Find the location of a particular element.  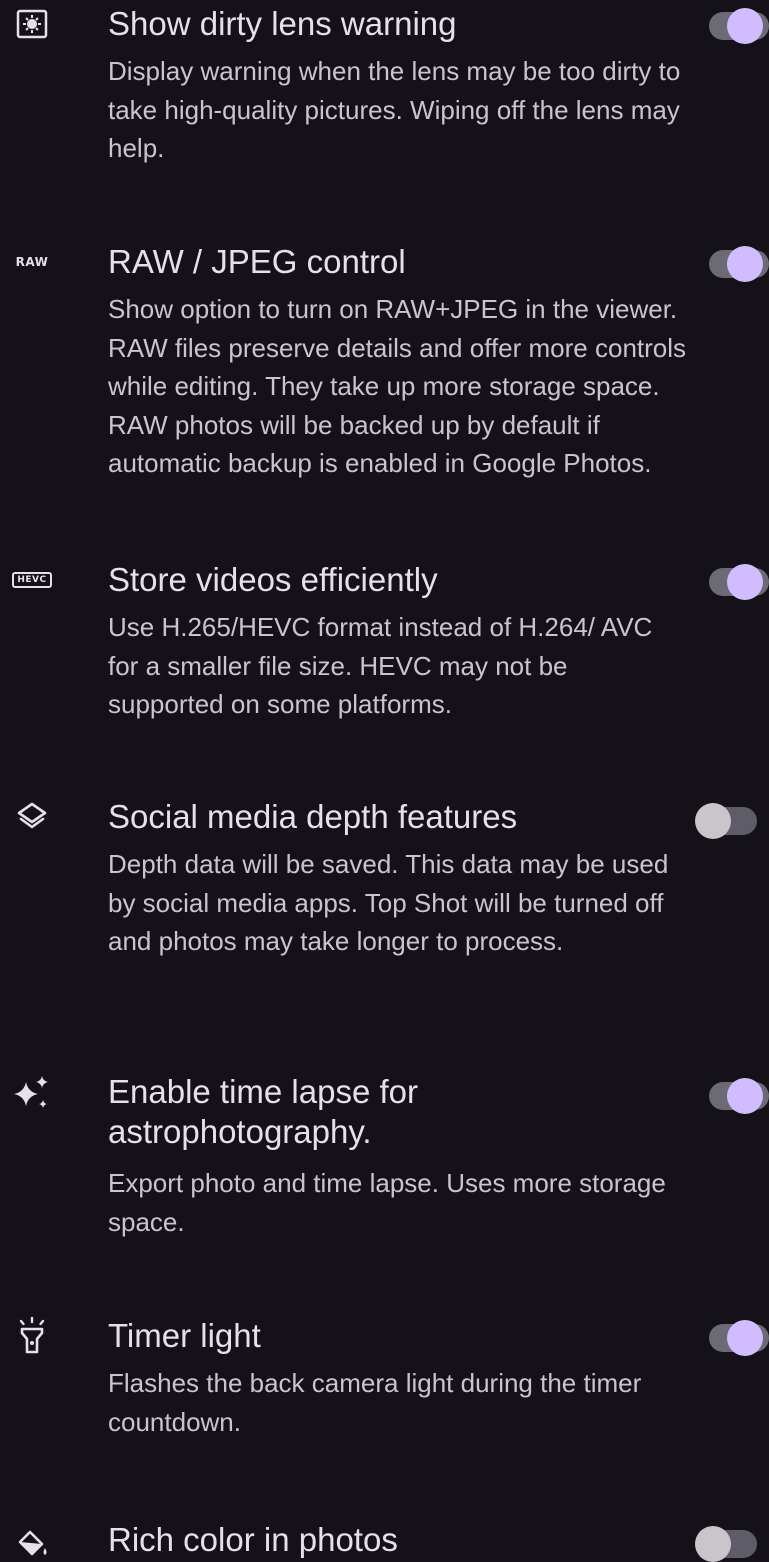

lens-icon is located at coordinates (32, 24).